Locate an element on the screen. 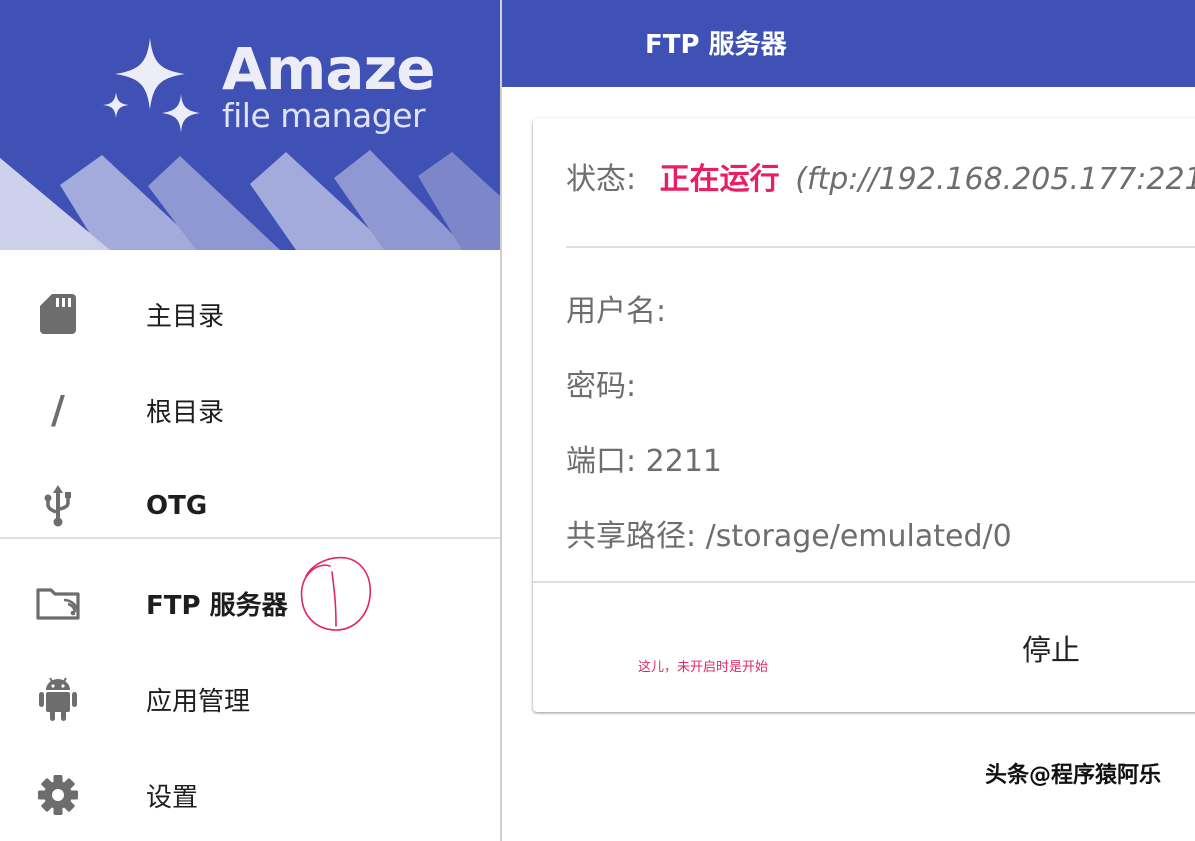 The height and width of the screenshot is (841, 1195). page-title: FTP 服务器 is located at coordinates (716, 45).